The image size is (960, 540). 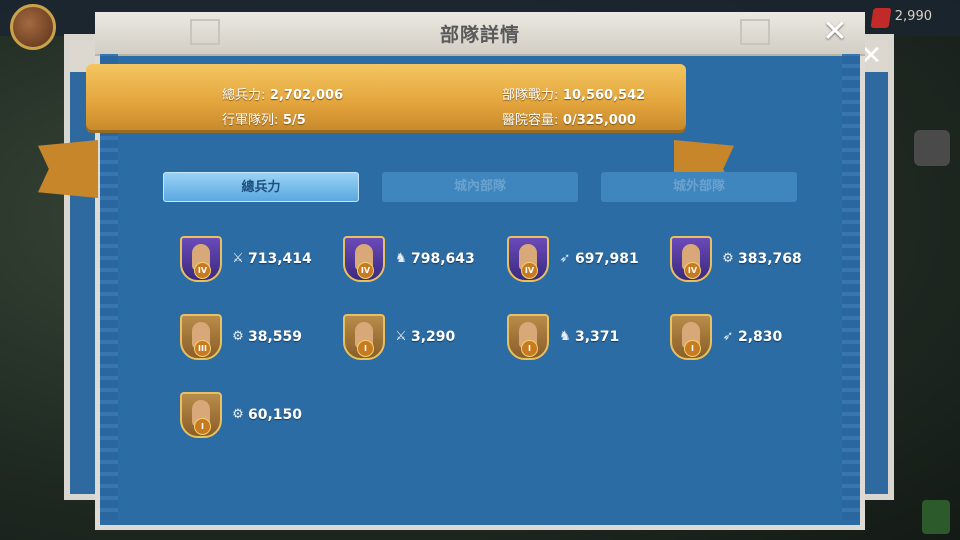 I want to click on troop-portrait: III, so click(x=201, y=337).